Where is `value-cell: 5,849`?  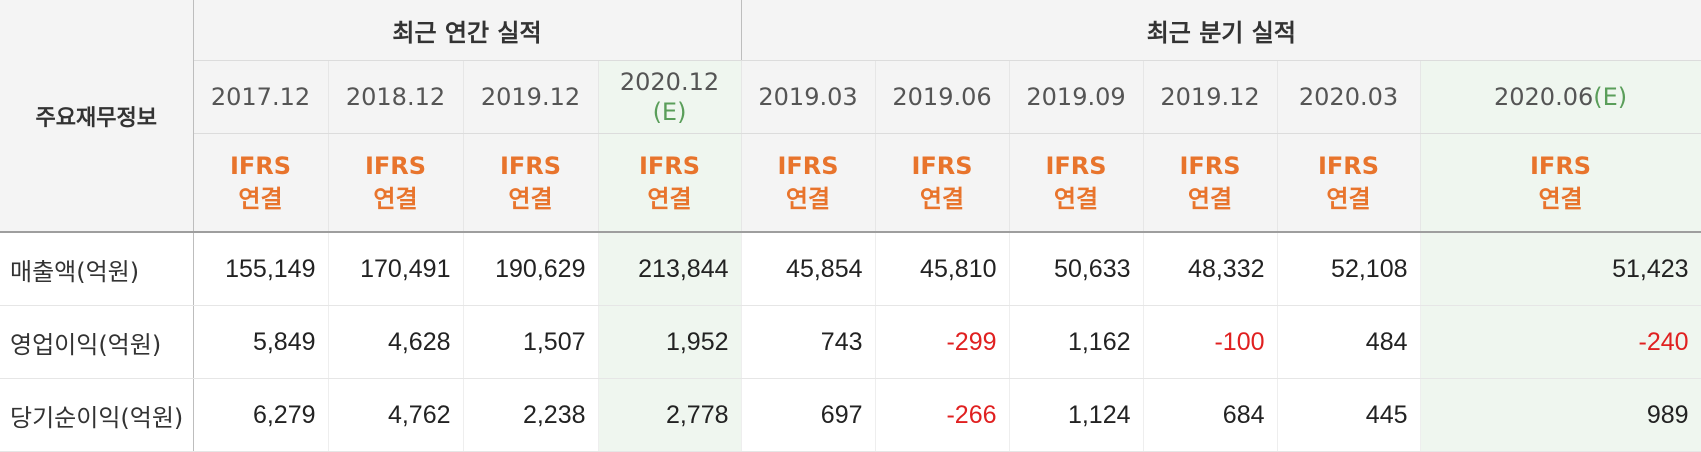 value-cell: 5,849 is located at coordinates (261, 342).